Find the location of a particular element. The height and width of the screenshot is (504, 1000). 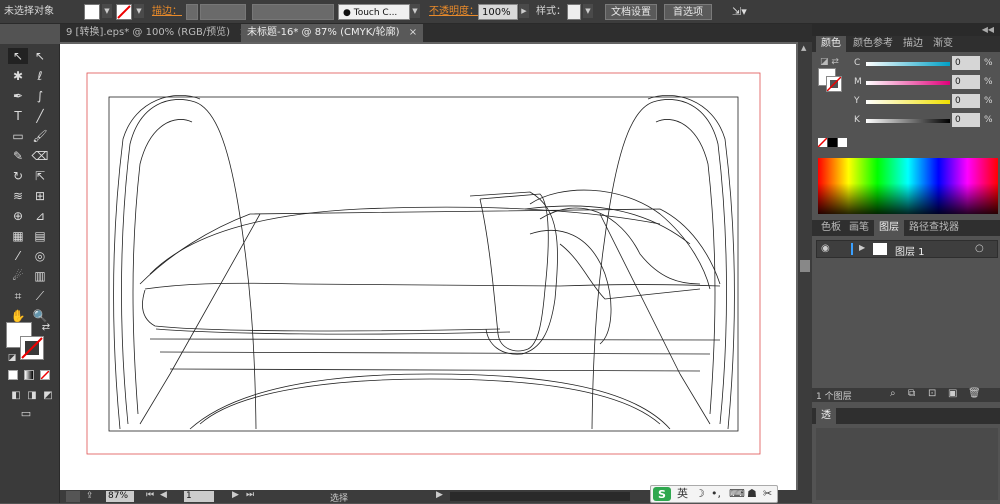

delete-layer-icon: 🗑 is located at coordinates (974, 393).